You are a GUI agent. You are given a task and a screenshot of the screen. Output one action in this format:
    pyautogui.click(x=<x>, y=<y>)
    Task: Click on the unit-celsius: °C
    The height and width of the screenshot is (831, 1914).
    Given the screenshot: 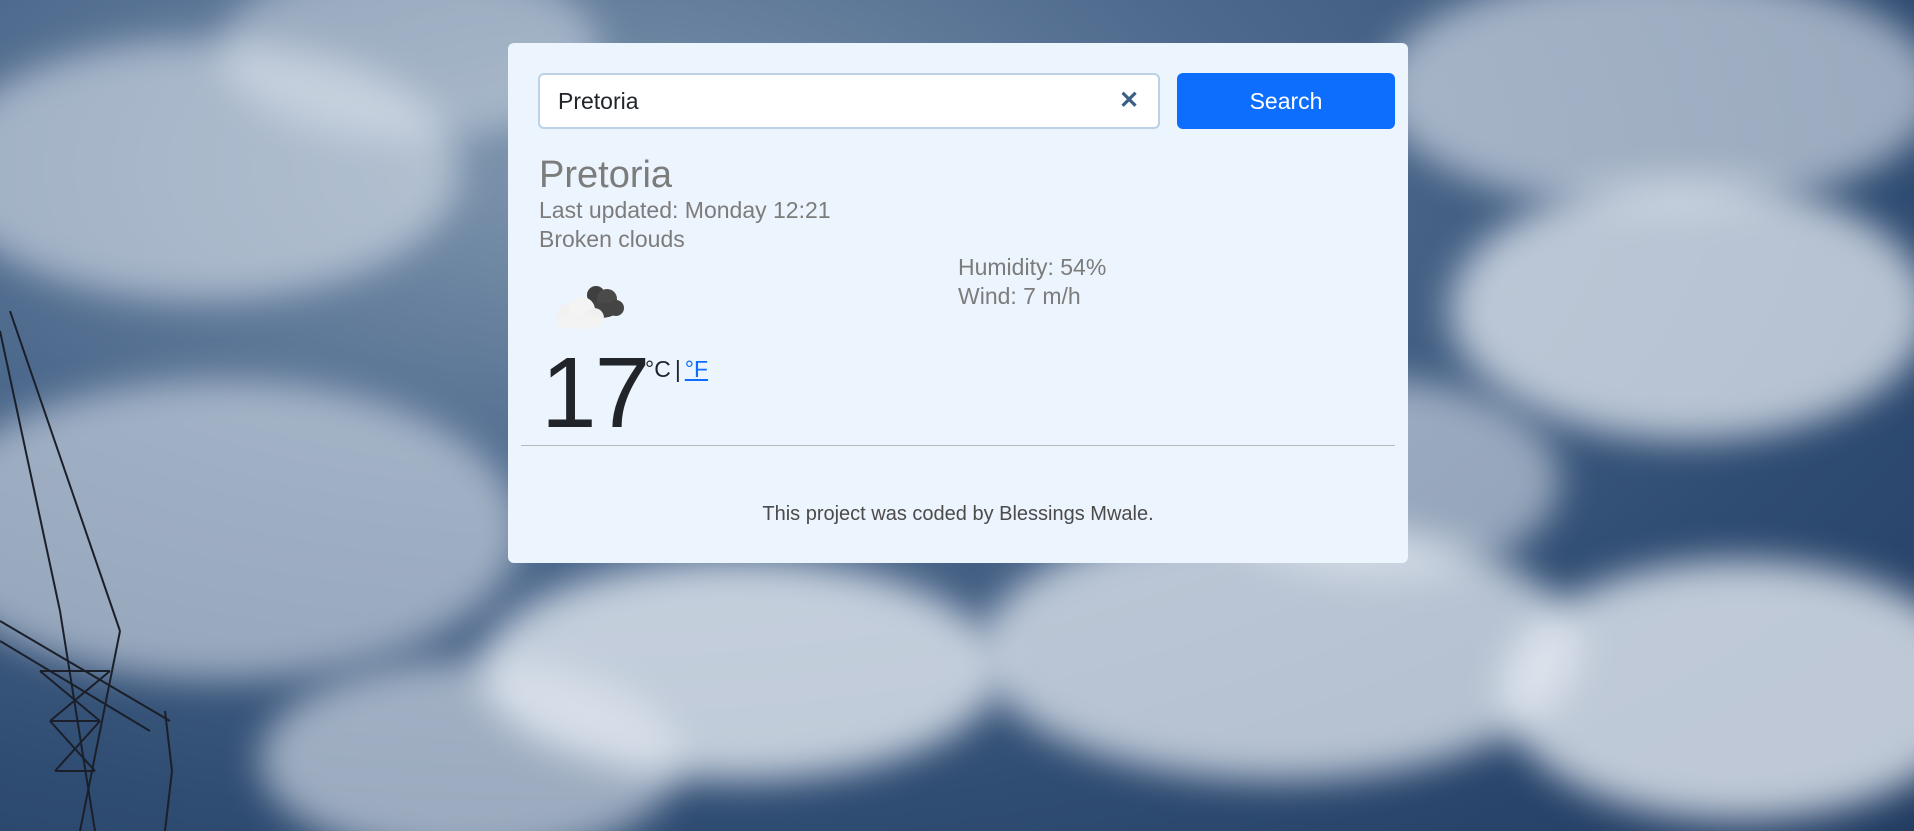 What is the action you would take?
    pyautogui.click(x=658, y=369)
    